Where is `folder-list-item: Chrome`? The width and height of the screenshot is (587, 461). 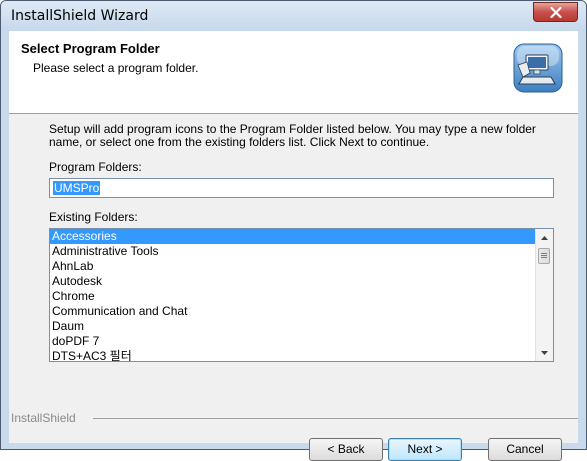
folder-list-item: Chrome is located at coordinates (293, 296).